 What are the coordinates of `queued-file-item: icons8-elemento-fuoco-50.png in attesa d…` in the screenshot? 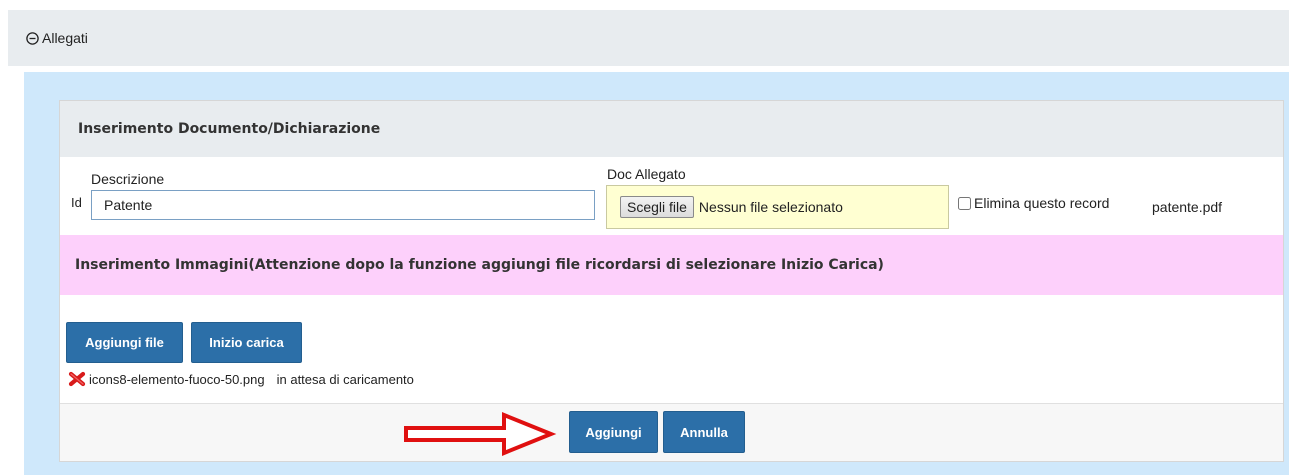 It's located at (241, 379).